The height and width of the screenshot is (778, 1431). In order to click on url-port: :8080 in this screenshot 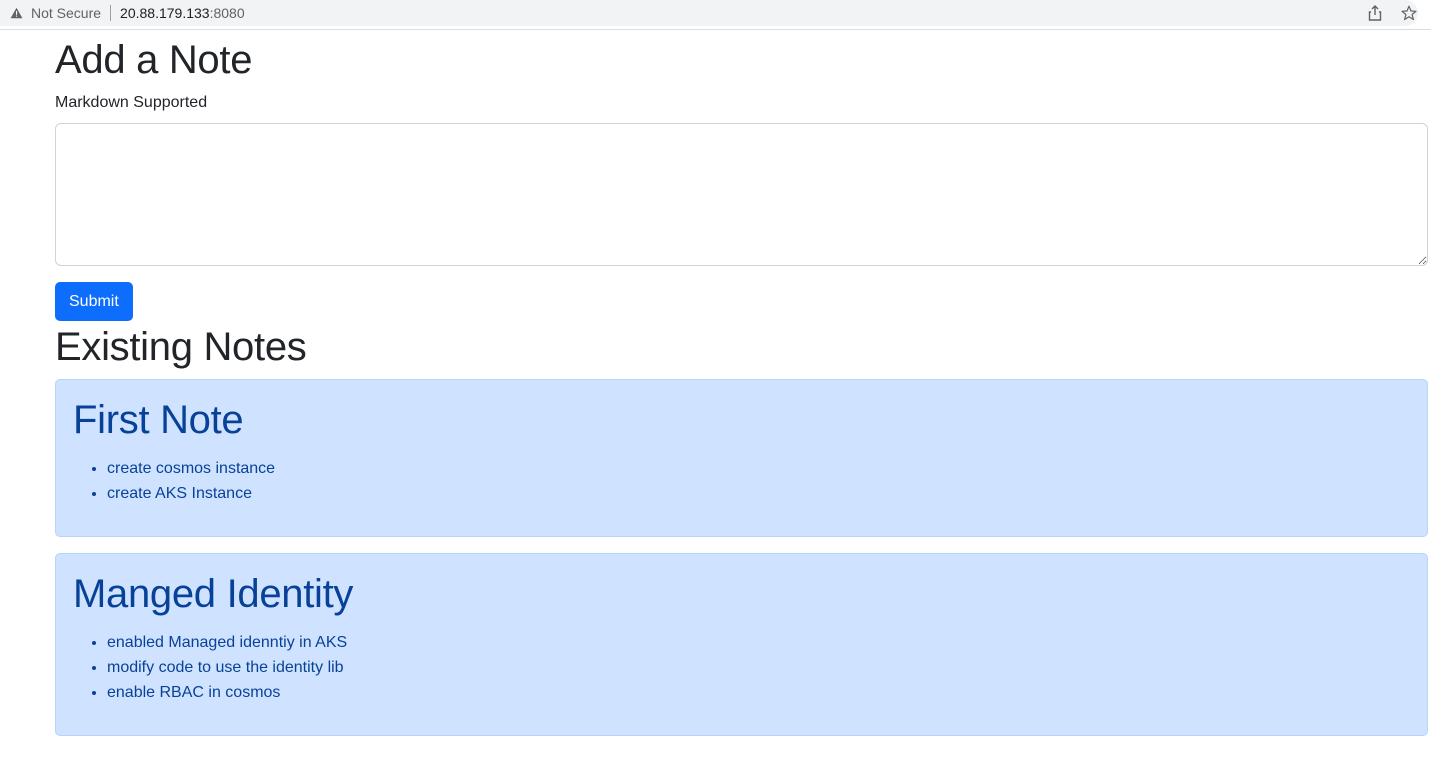, I will do `click(227, 13)`.